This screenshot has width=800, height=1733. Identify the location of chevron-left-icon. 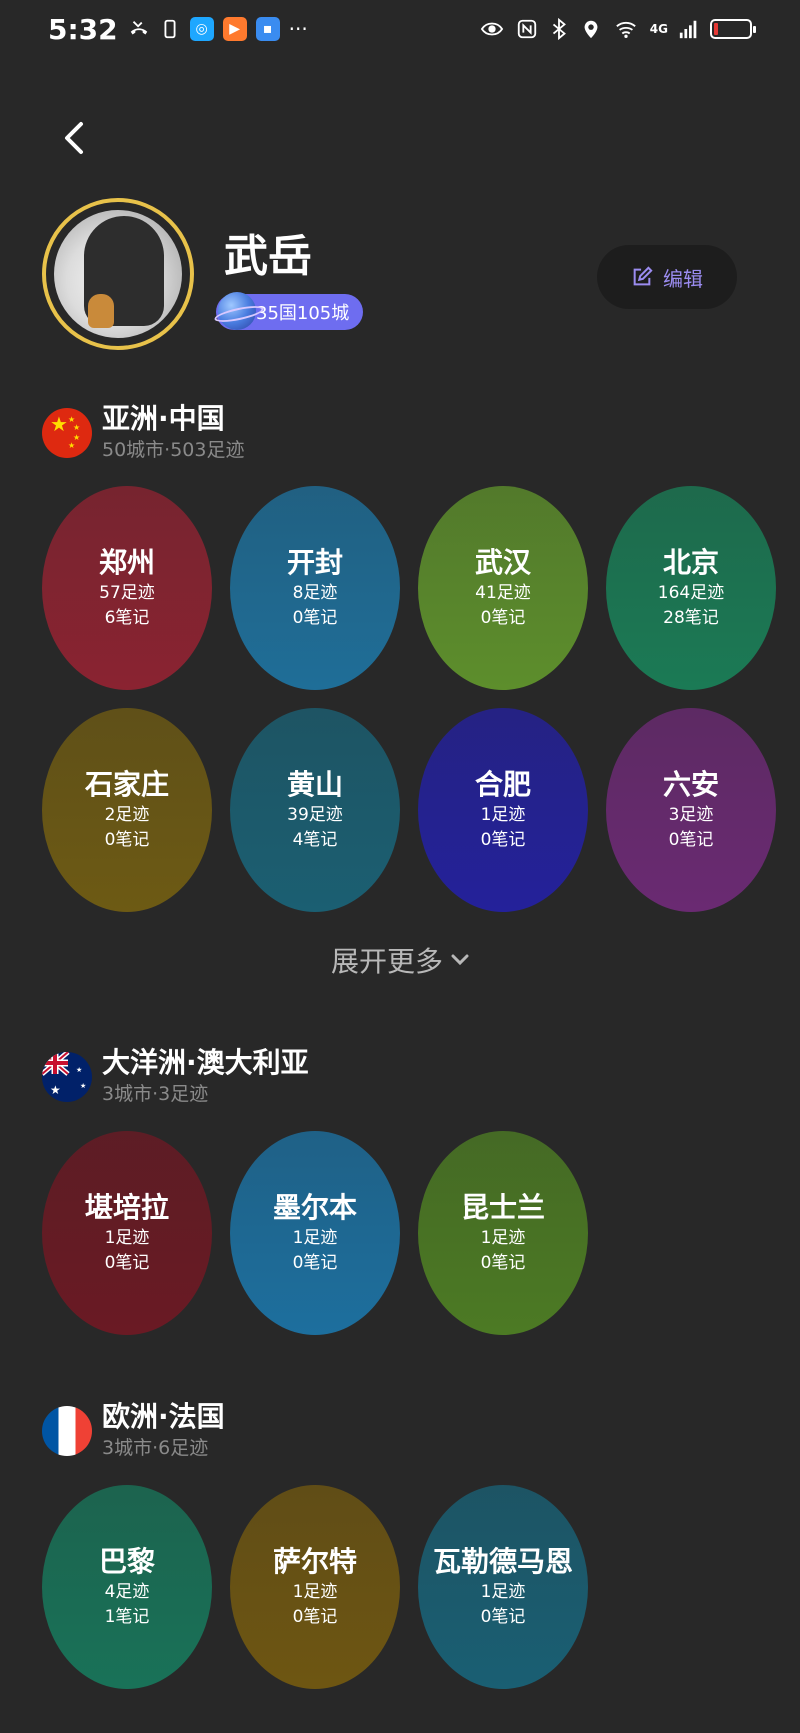
(74, 138).